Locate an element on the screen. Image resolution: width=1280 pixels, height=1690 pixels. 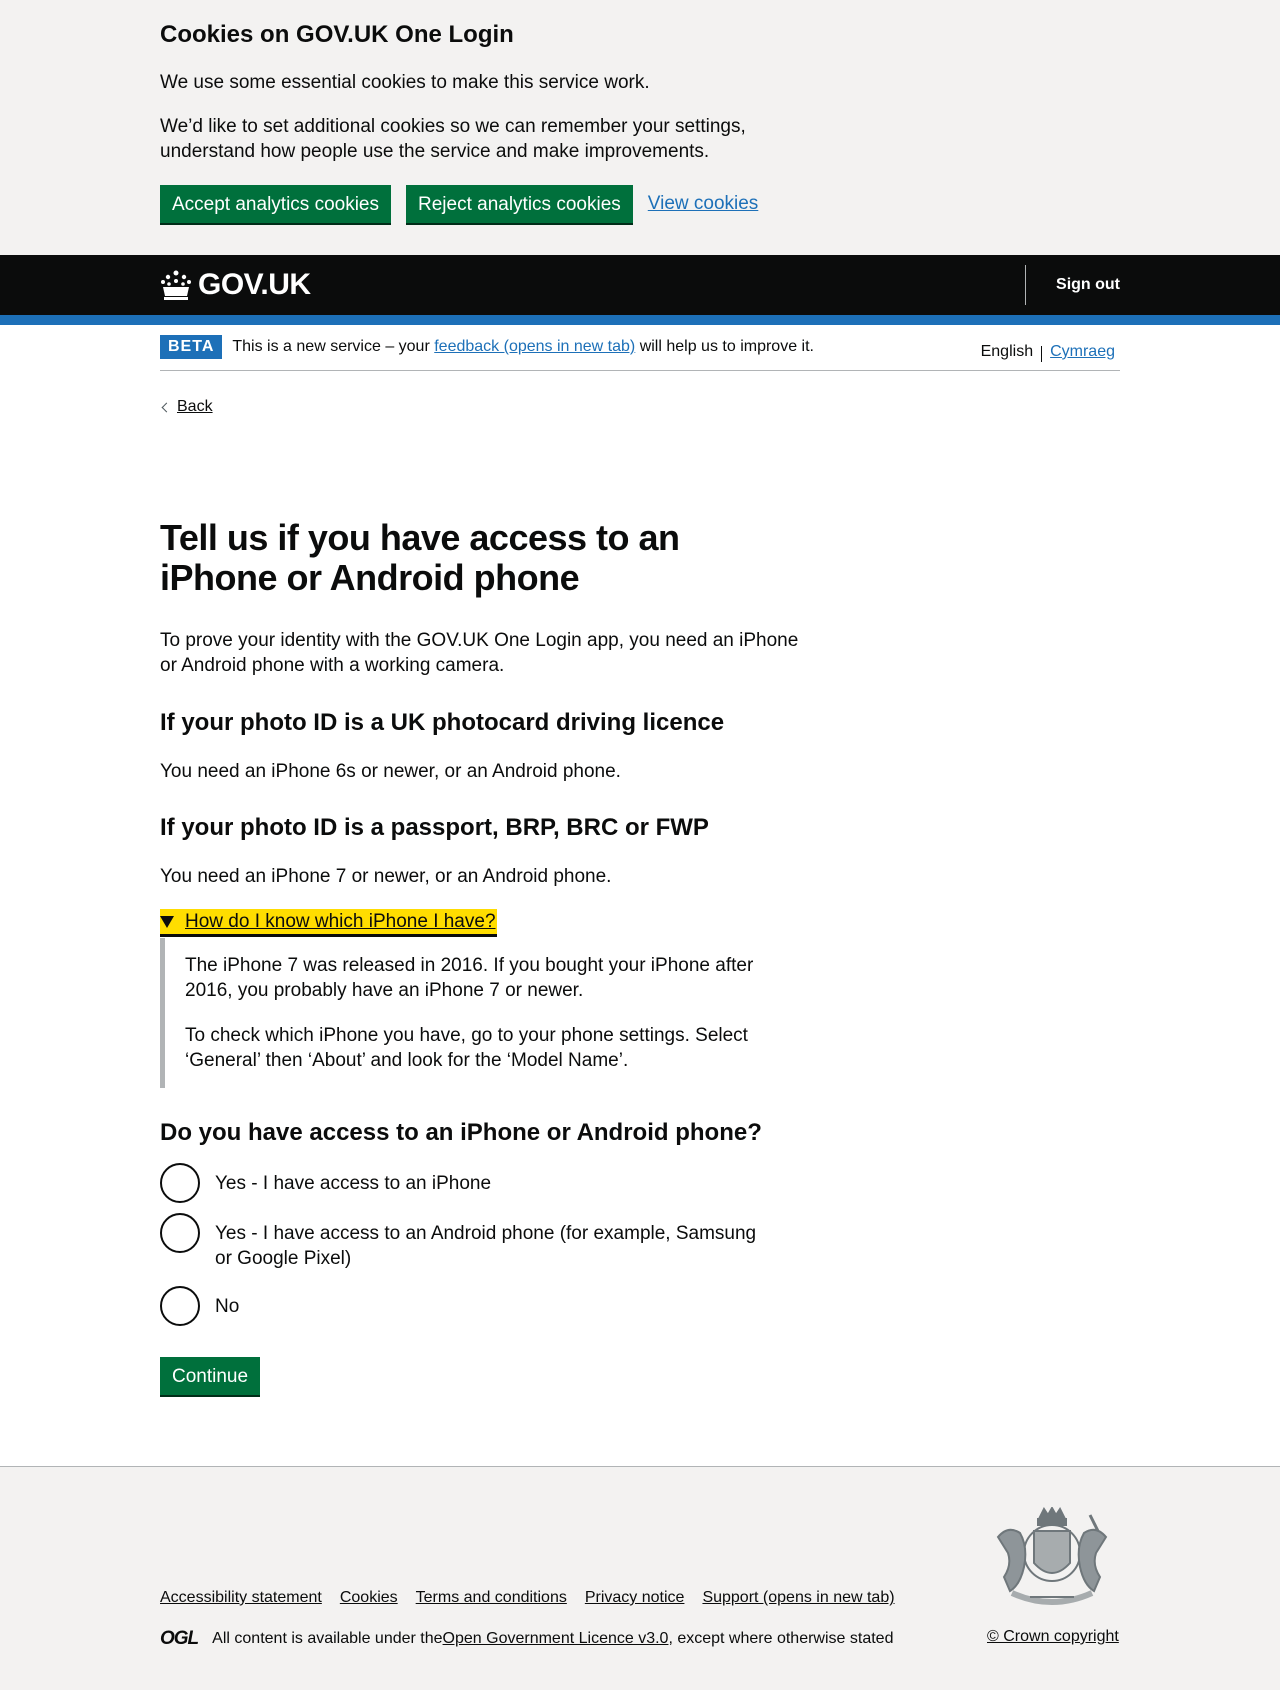
footer-link-accessibility: Accessibility statement is located at coordinates (241, 1598).